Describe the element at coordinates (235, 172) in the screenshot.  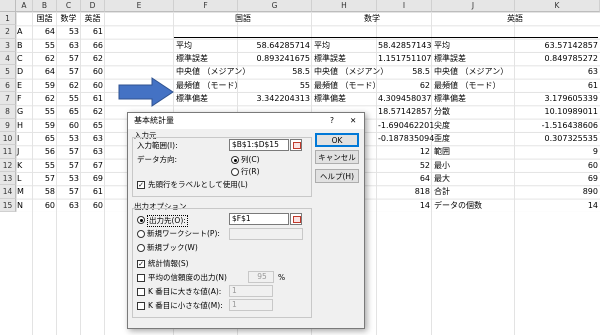
I see `radio-row` at that location.